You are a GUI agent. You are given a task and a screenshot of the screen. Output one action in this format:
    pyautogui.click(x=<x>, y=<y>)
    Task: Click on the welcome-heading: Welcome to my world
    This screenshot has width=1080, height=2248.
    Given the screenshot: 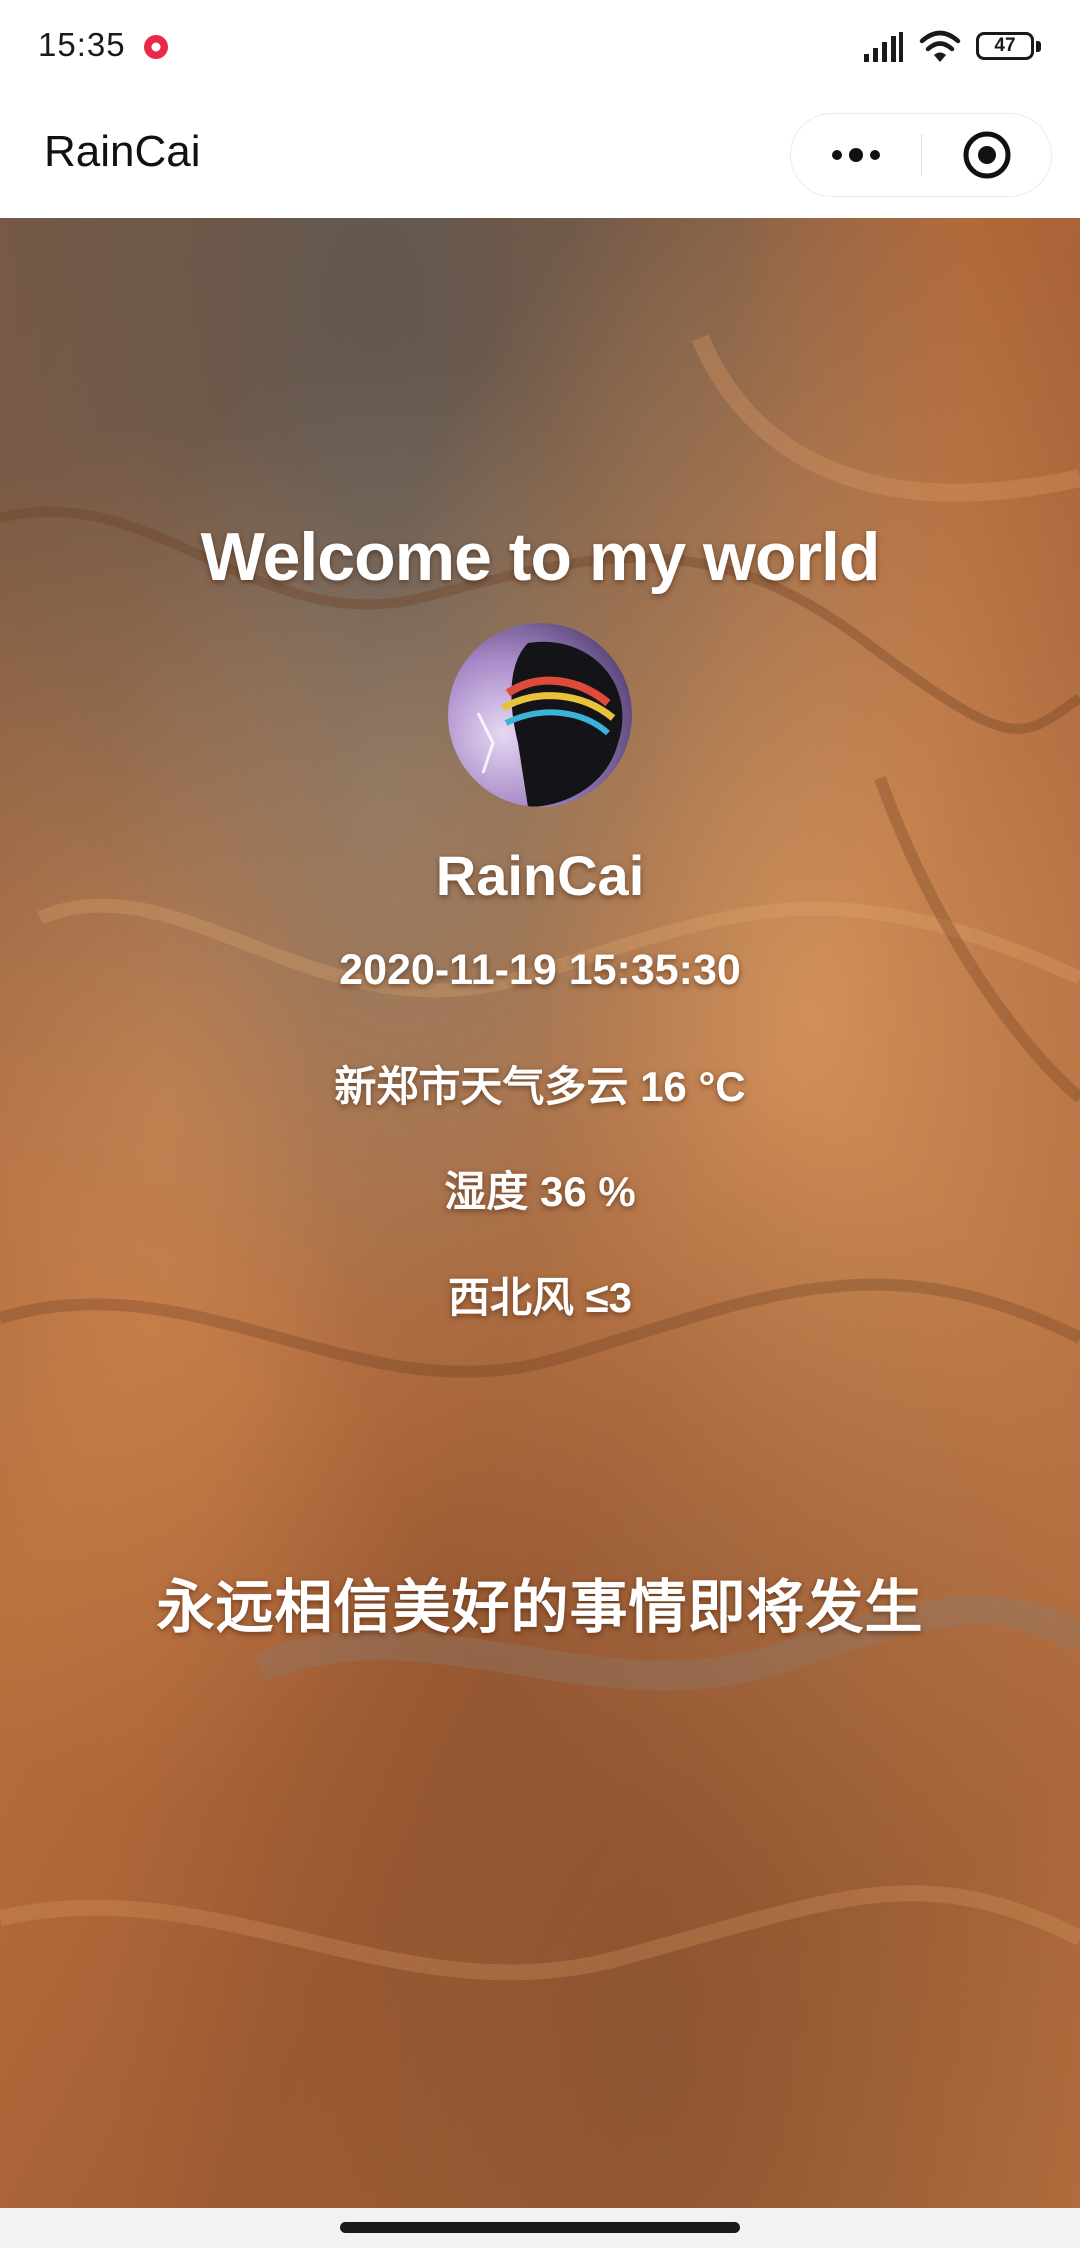 What is the action you would take?
    pyautogui.click(x=540, y=557)
    